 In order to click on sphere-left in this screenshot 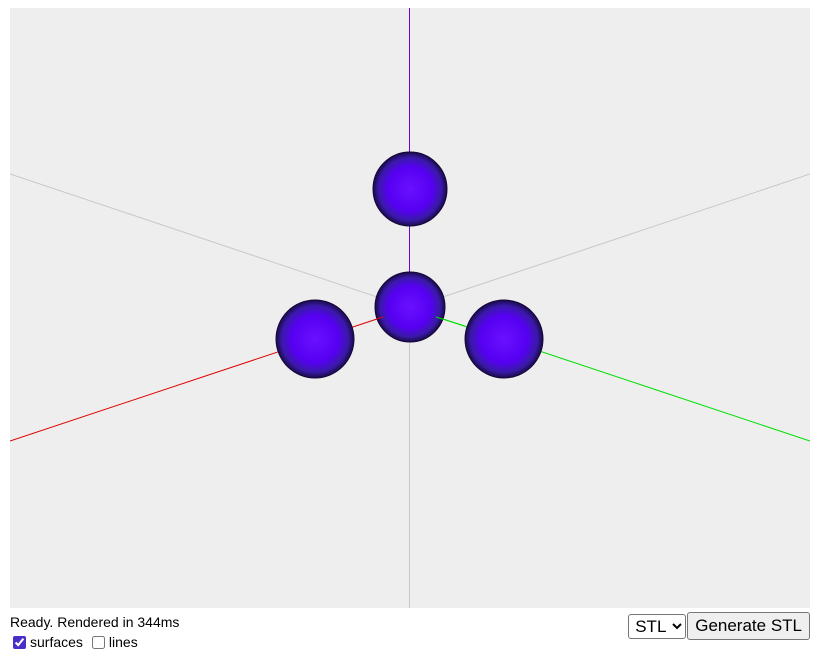, I will do `click(315, 339)`.